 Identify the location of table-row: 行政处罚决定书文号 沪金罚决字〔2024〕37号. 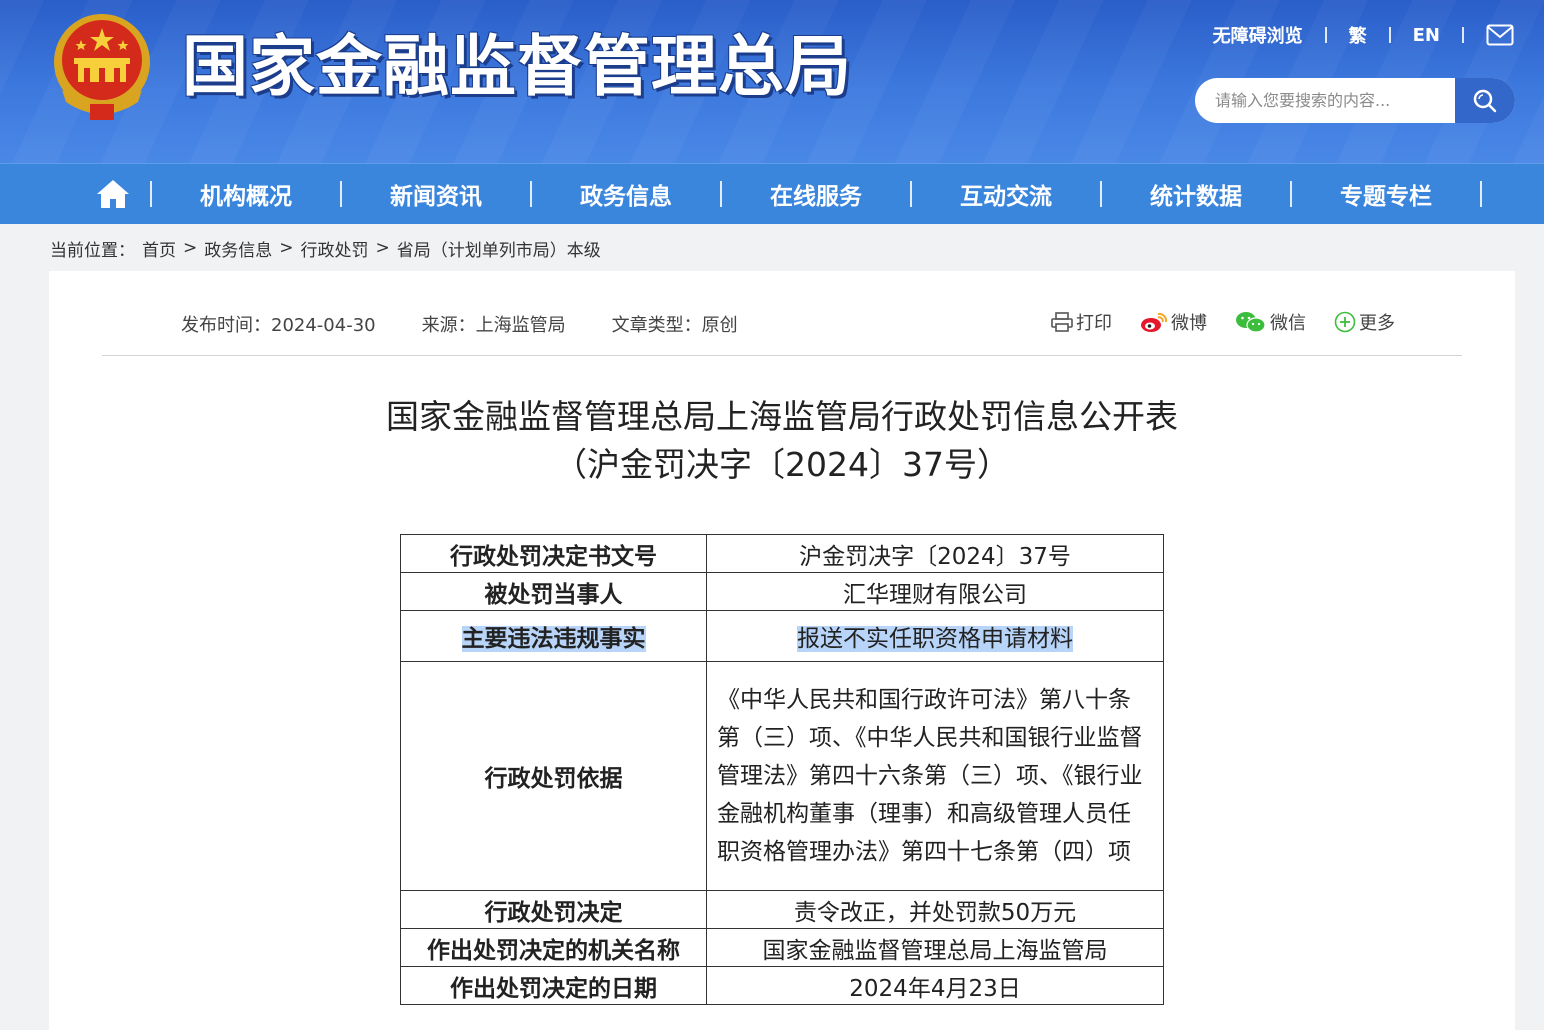
(782, 553).